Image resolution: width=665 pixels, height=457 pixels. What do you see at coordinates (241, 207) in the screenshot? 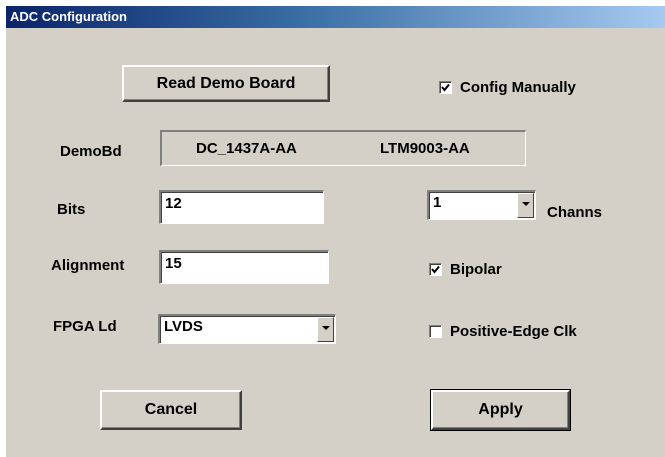
I see `bits-input: 12` at bounding box center [241, 207].